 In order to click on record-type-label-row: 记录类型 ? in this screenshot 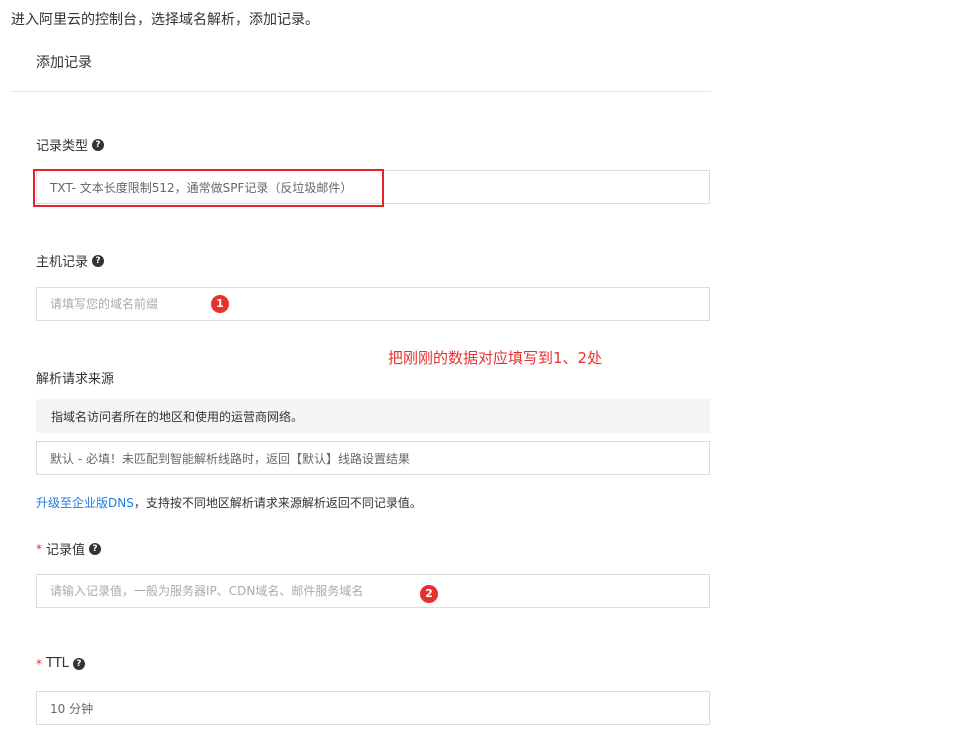, I will do `click(70, 144)`.